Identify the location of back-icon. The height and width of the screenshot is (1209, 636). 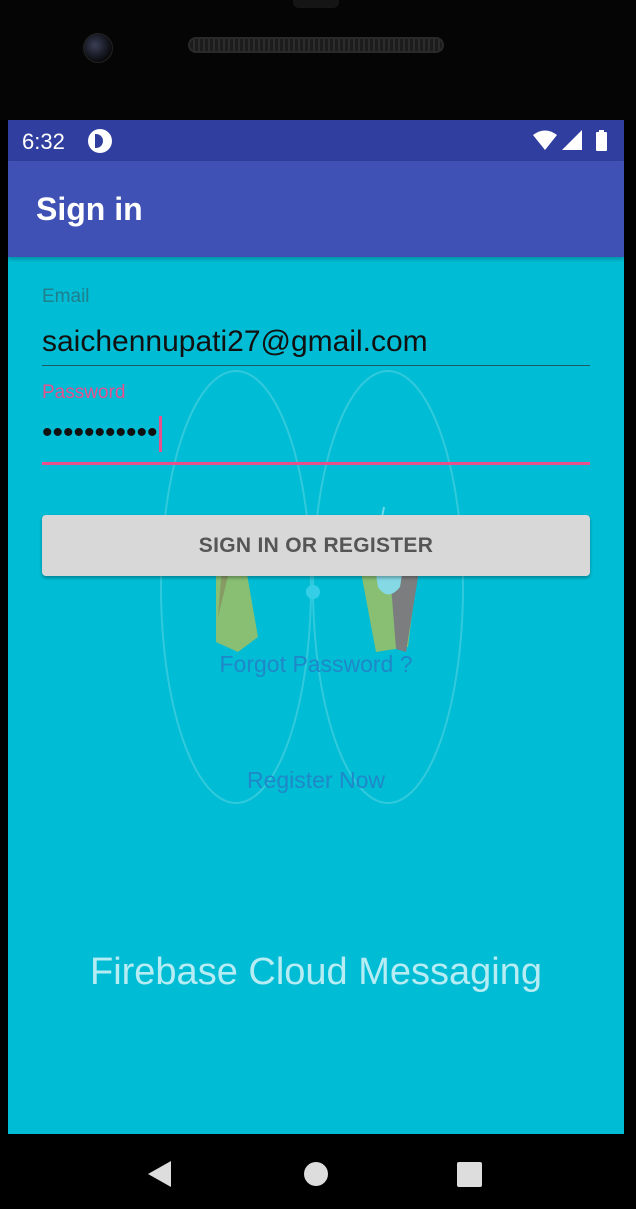
(159, 1174).